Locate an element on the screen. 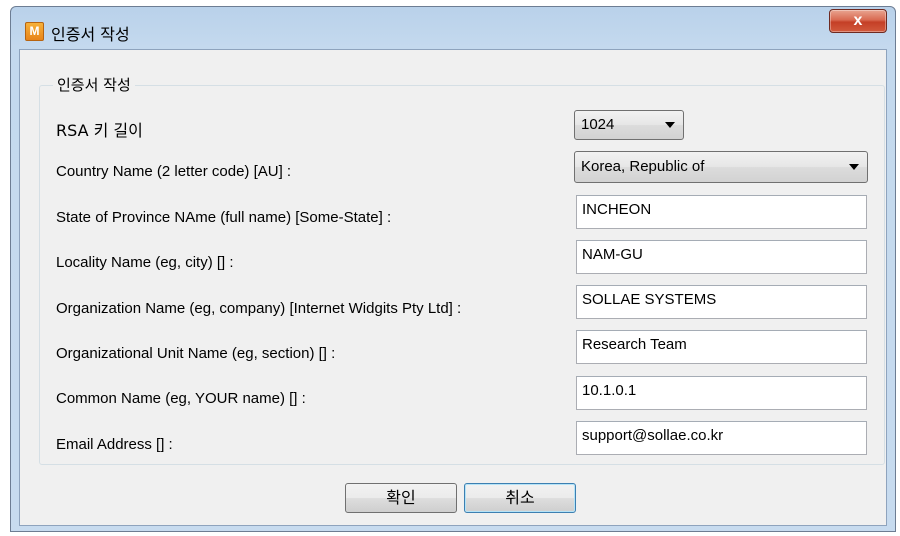 The image size is (900, 536). country-label: Country Name (2 letter code) [AU] : is located at coordinates (174, 171).